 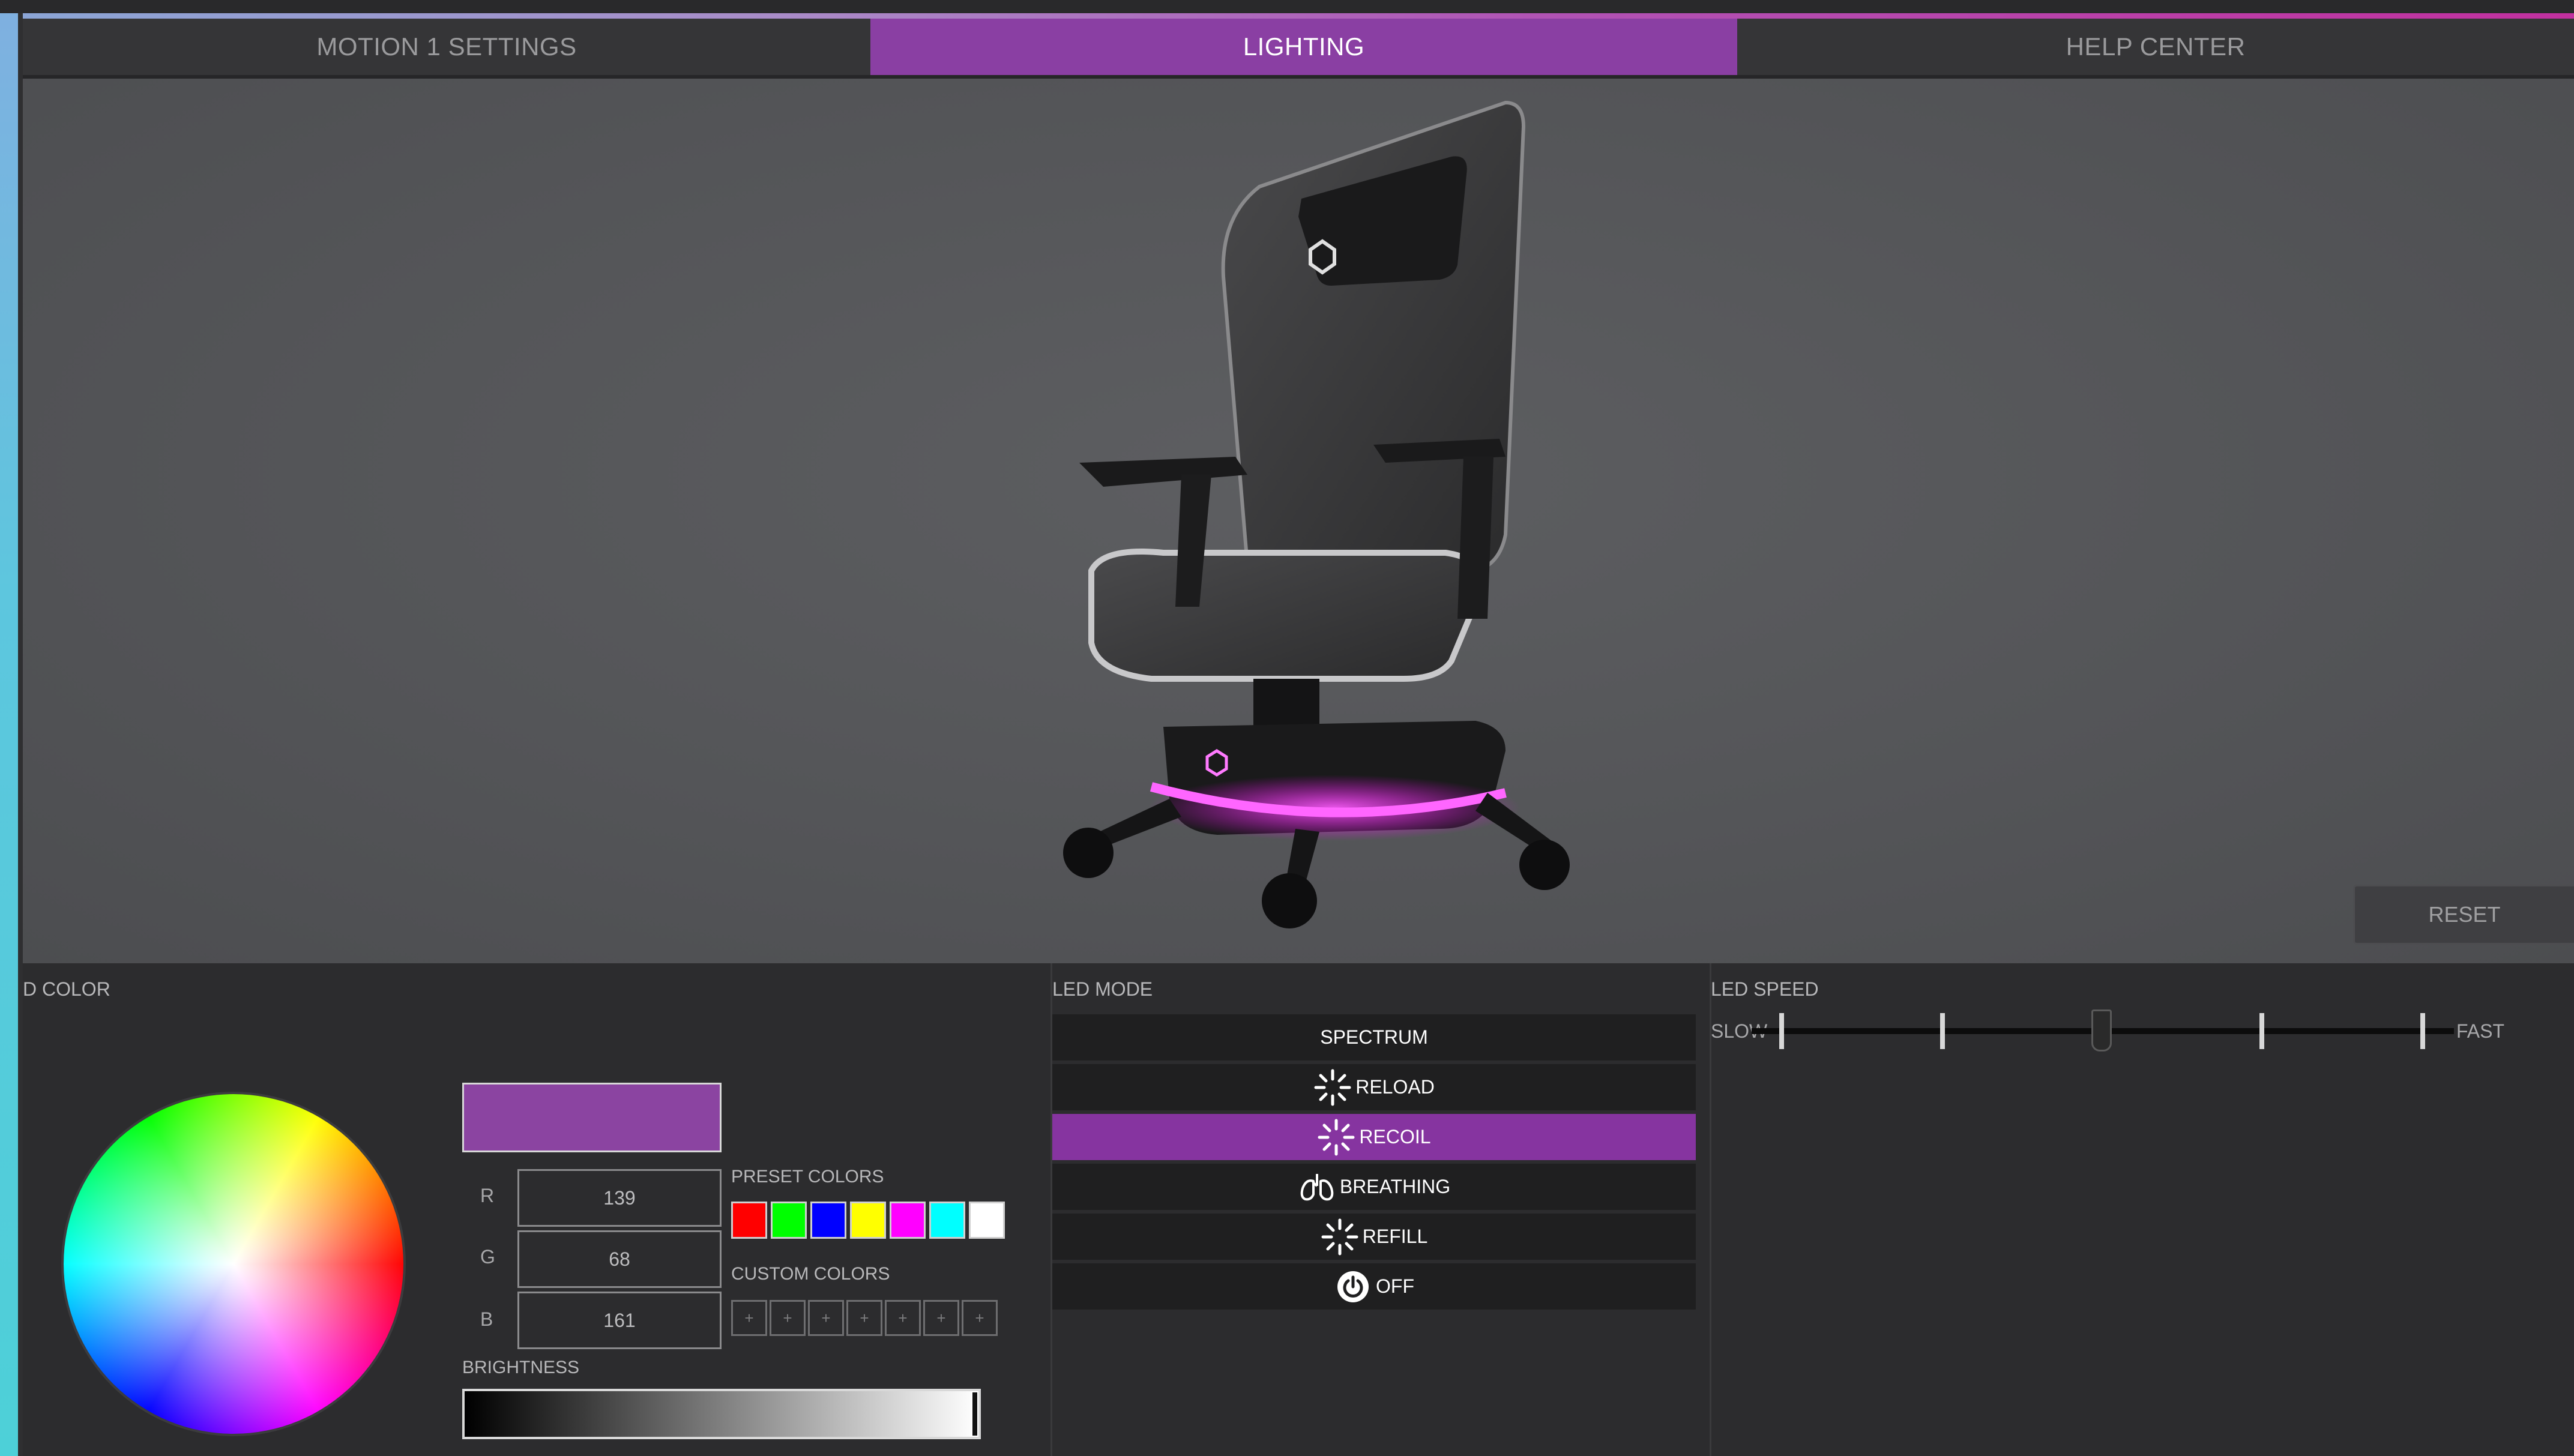 What do you see at coordinates (974, 1414) in the screenshot?
I see `brightness-handle` at bounding box center [974, 1414].